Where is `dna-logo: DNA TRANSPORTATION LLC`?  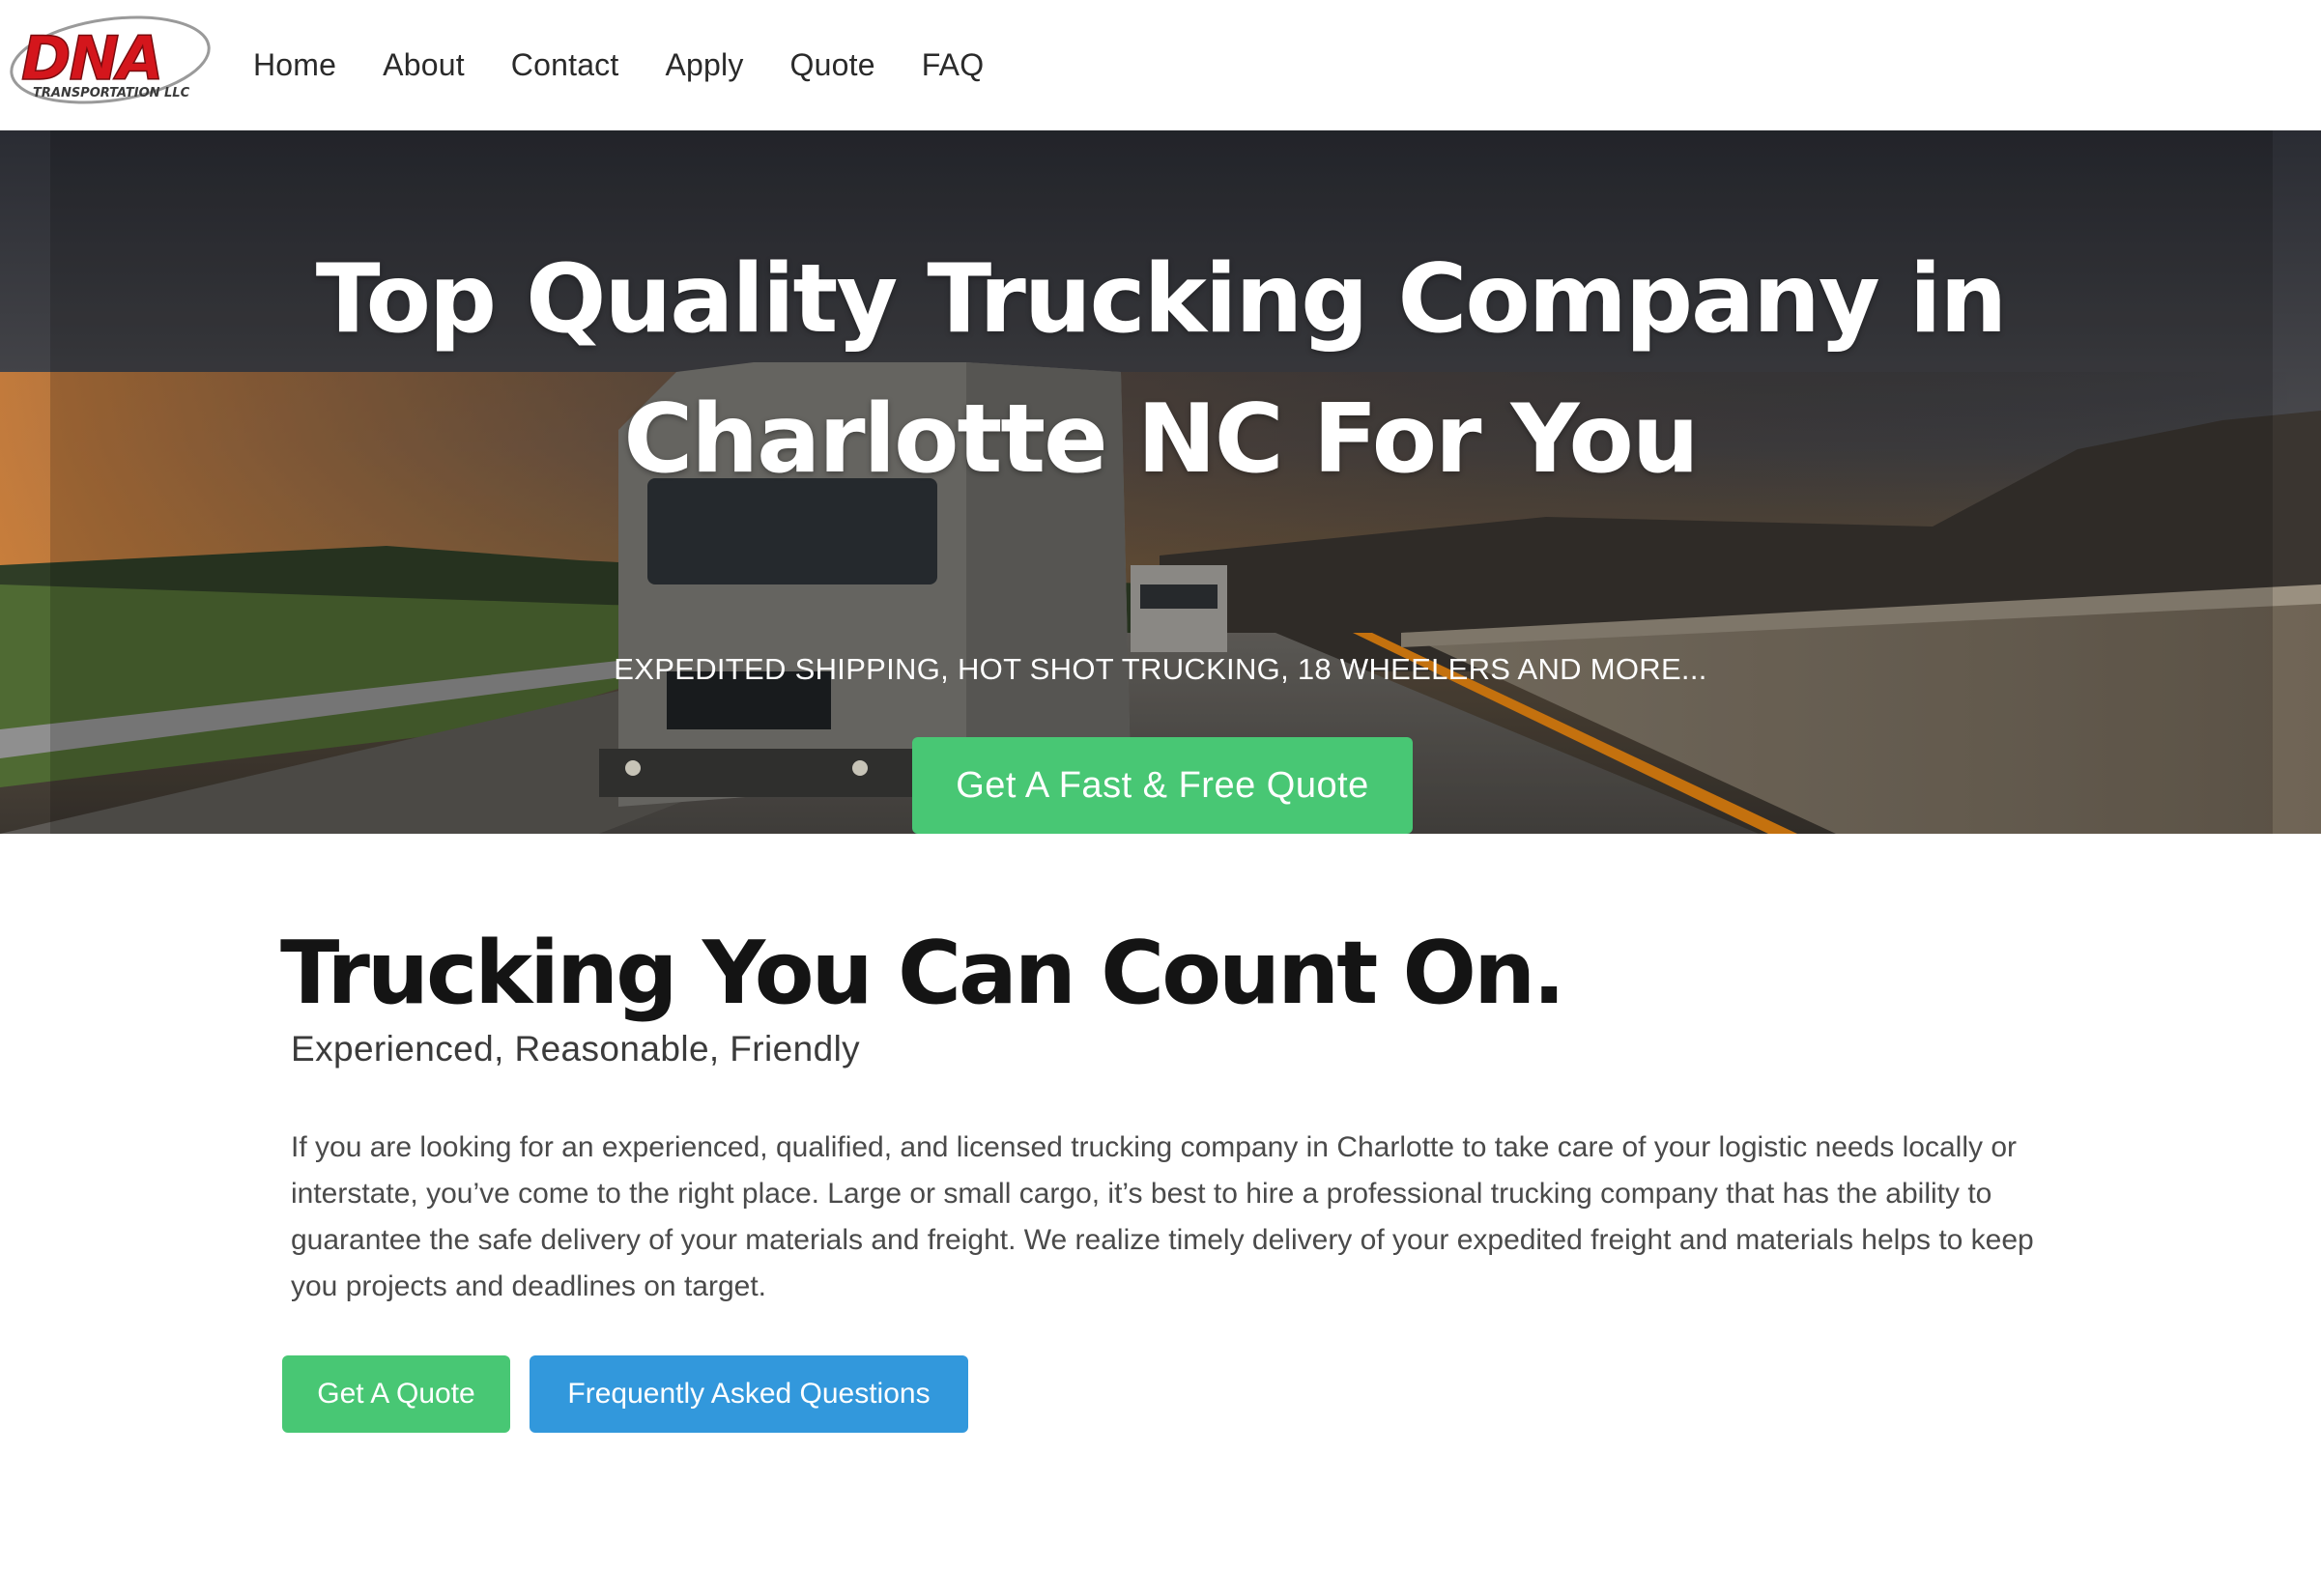 dna-logo: DNA TRANSPORTATION LLC is located at coordinates (110, 60).